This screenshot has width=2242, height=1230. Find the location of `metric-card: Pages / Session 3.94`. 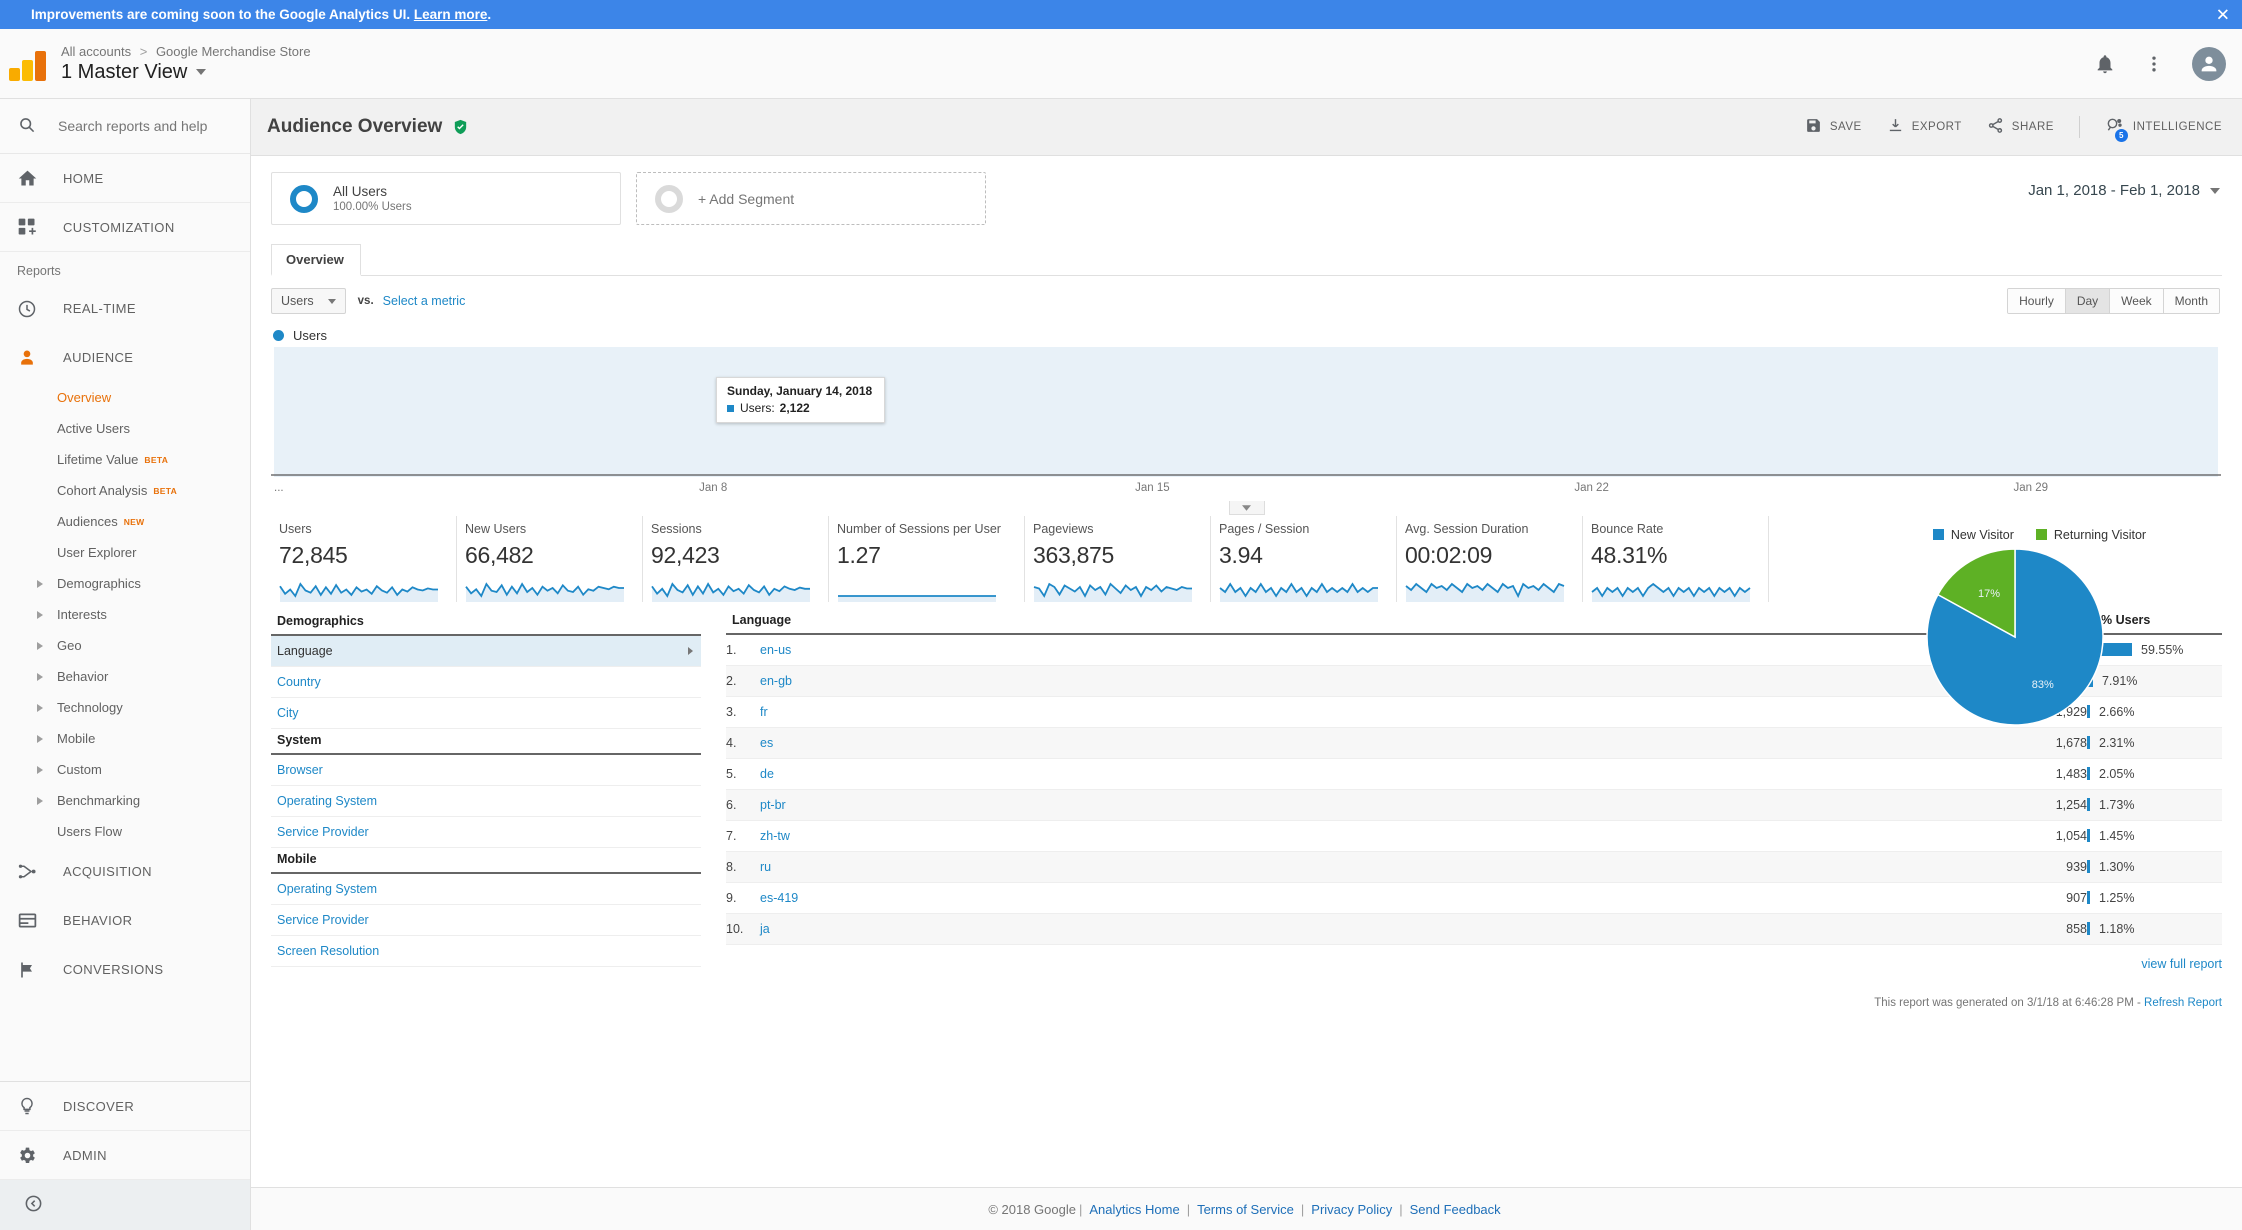

metric-card: Pages / Session 3.94 is located at coordinates (1304, 559).